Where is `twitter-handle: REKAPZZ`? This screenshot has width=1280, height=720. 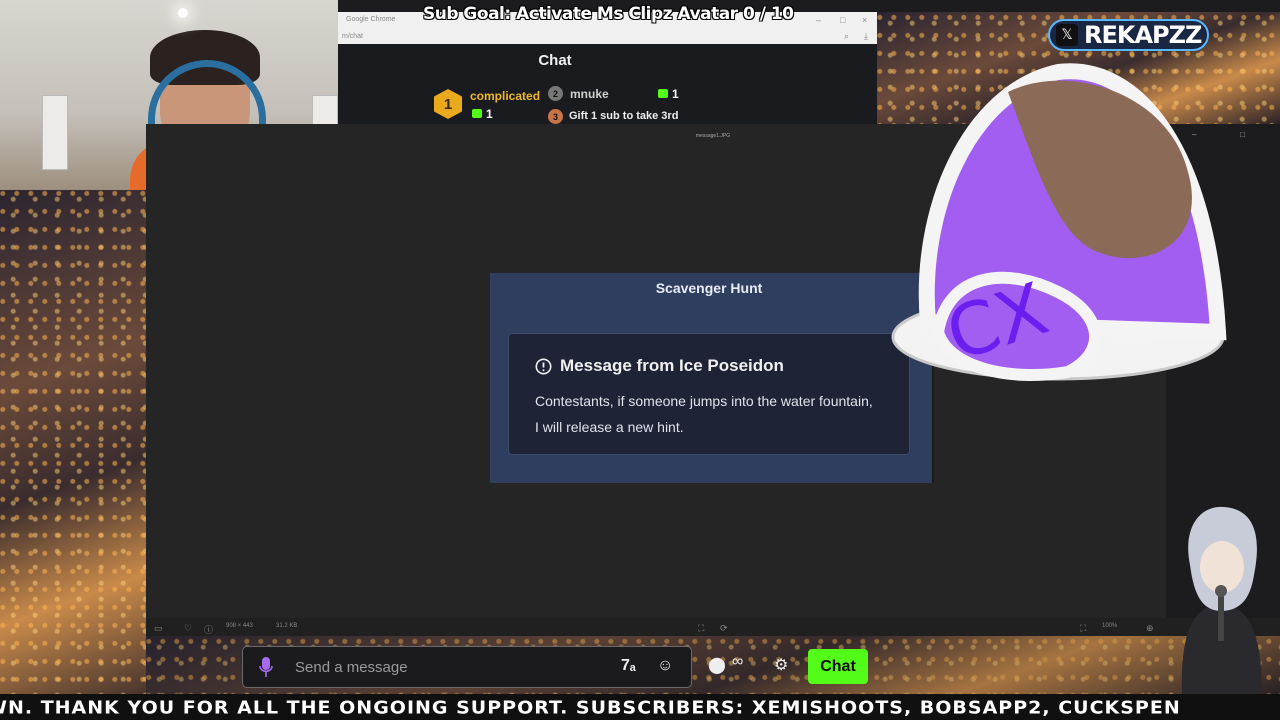 twitter-handle: REKAPZZ is located at coordinates (1143, 35).